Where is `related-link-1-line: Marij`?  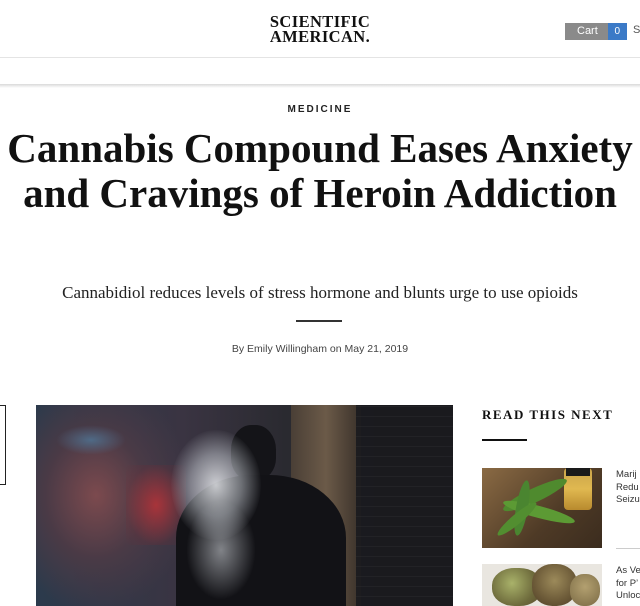
related-link-1-line: Marij is located at coordinates (626, 474).